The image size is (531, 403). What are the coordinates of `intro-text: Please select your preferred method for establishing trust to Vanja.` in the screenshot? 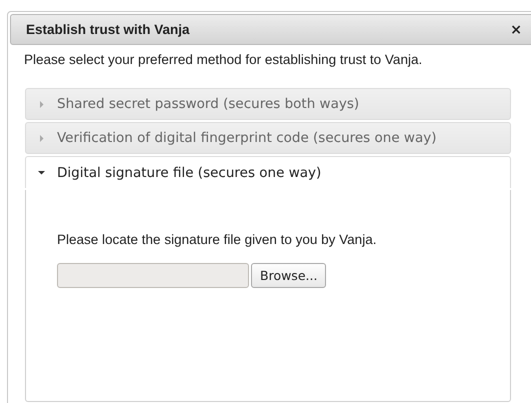 It's located at (224, 59).